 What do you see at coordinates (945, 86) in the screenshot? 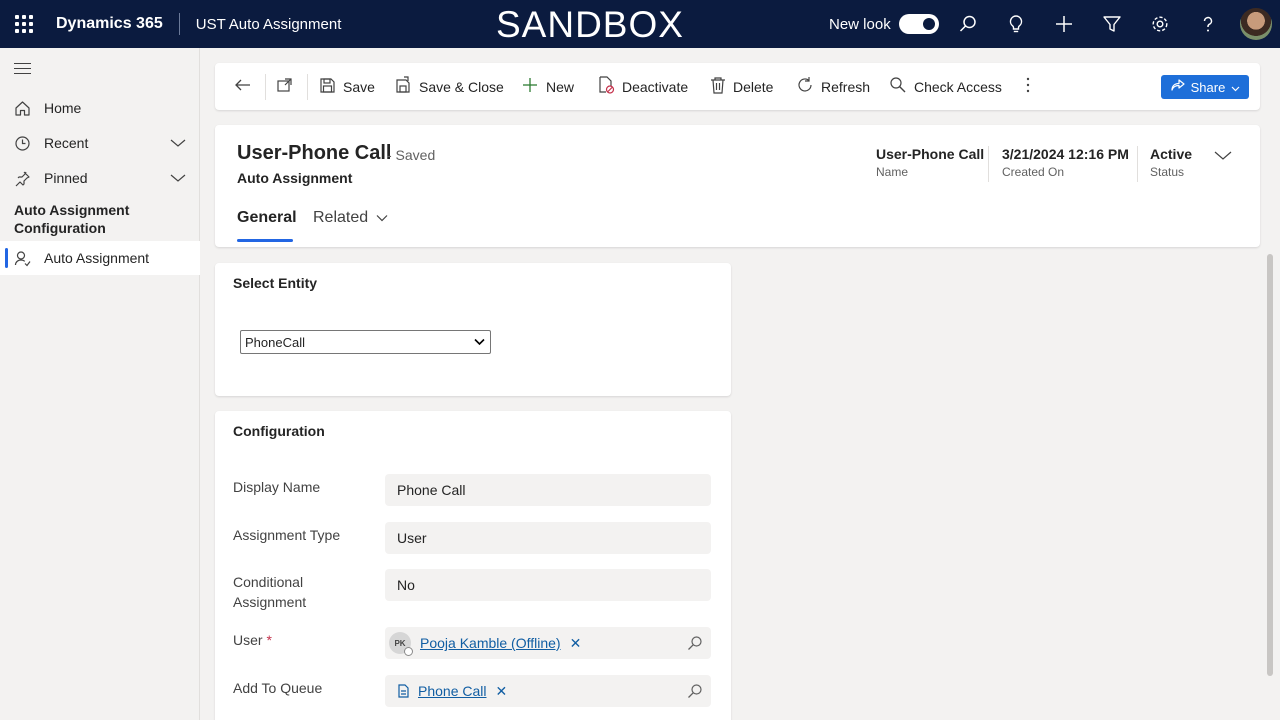
I see `check-access-button: Check Access` at bounding box center [945, 86].